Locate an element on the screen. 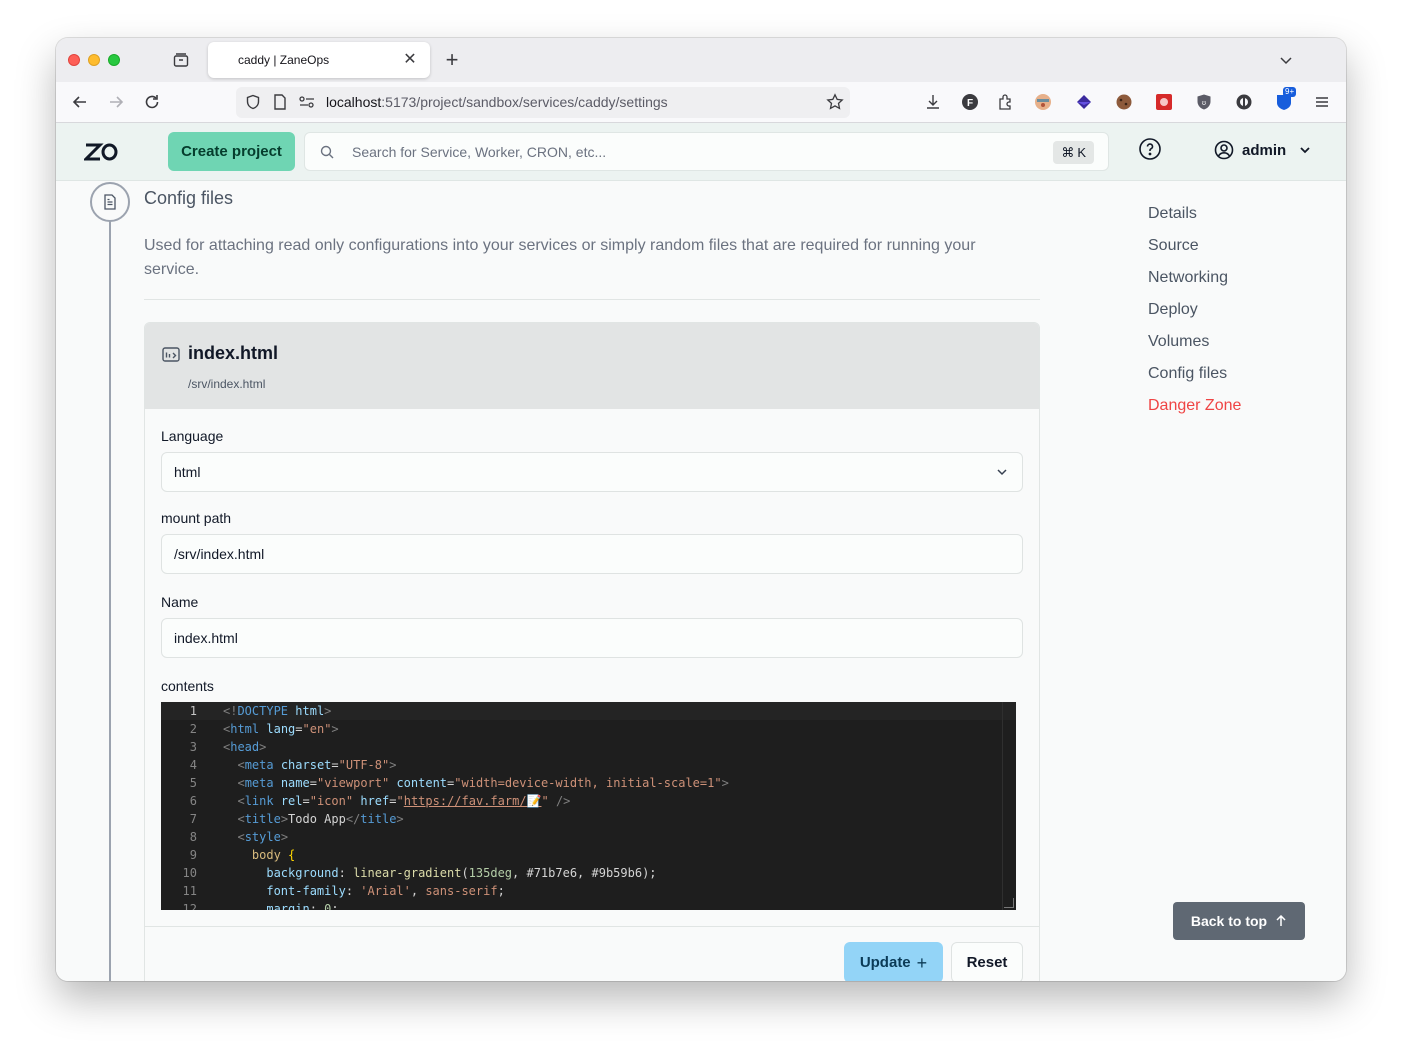 The image size is (1402, 1056). page-icon is located at coordinates (280, 102).